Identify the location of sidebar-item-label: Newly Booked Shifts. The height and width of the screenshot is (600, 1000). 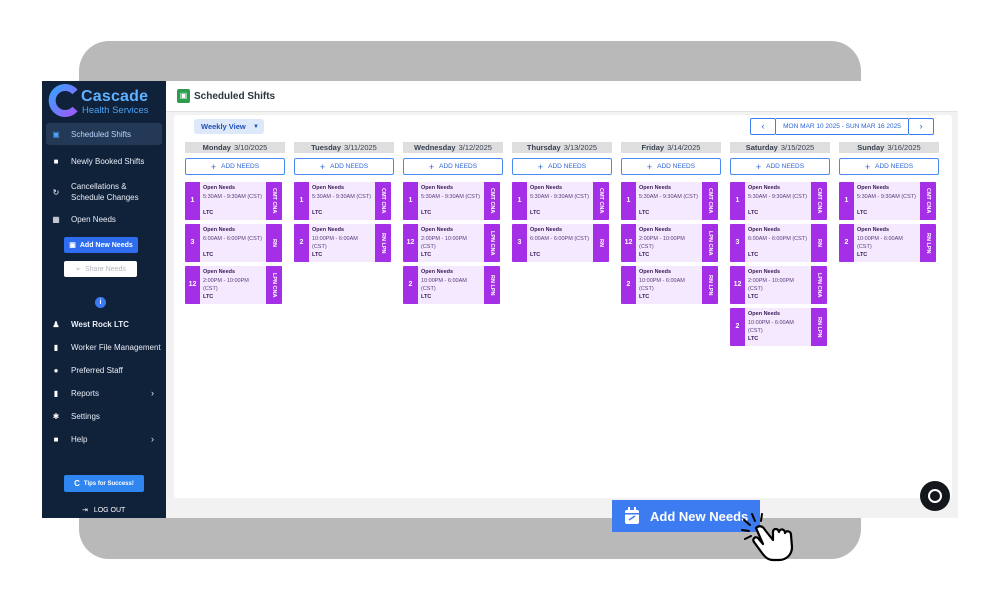
(108, 161).